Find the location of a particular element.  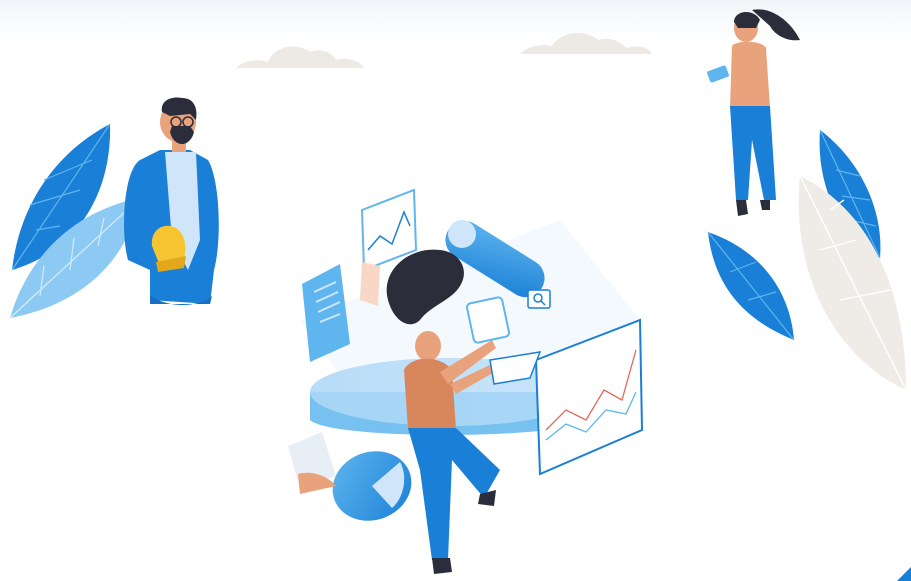

woman-with-tablet-figure is located at coordinates (753, 112).